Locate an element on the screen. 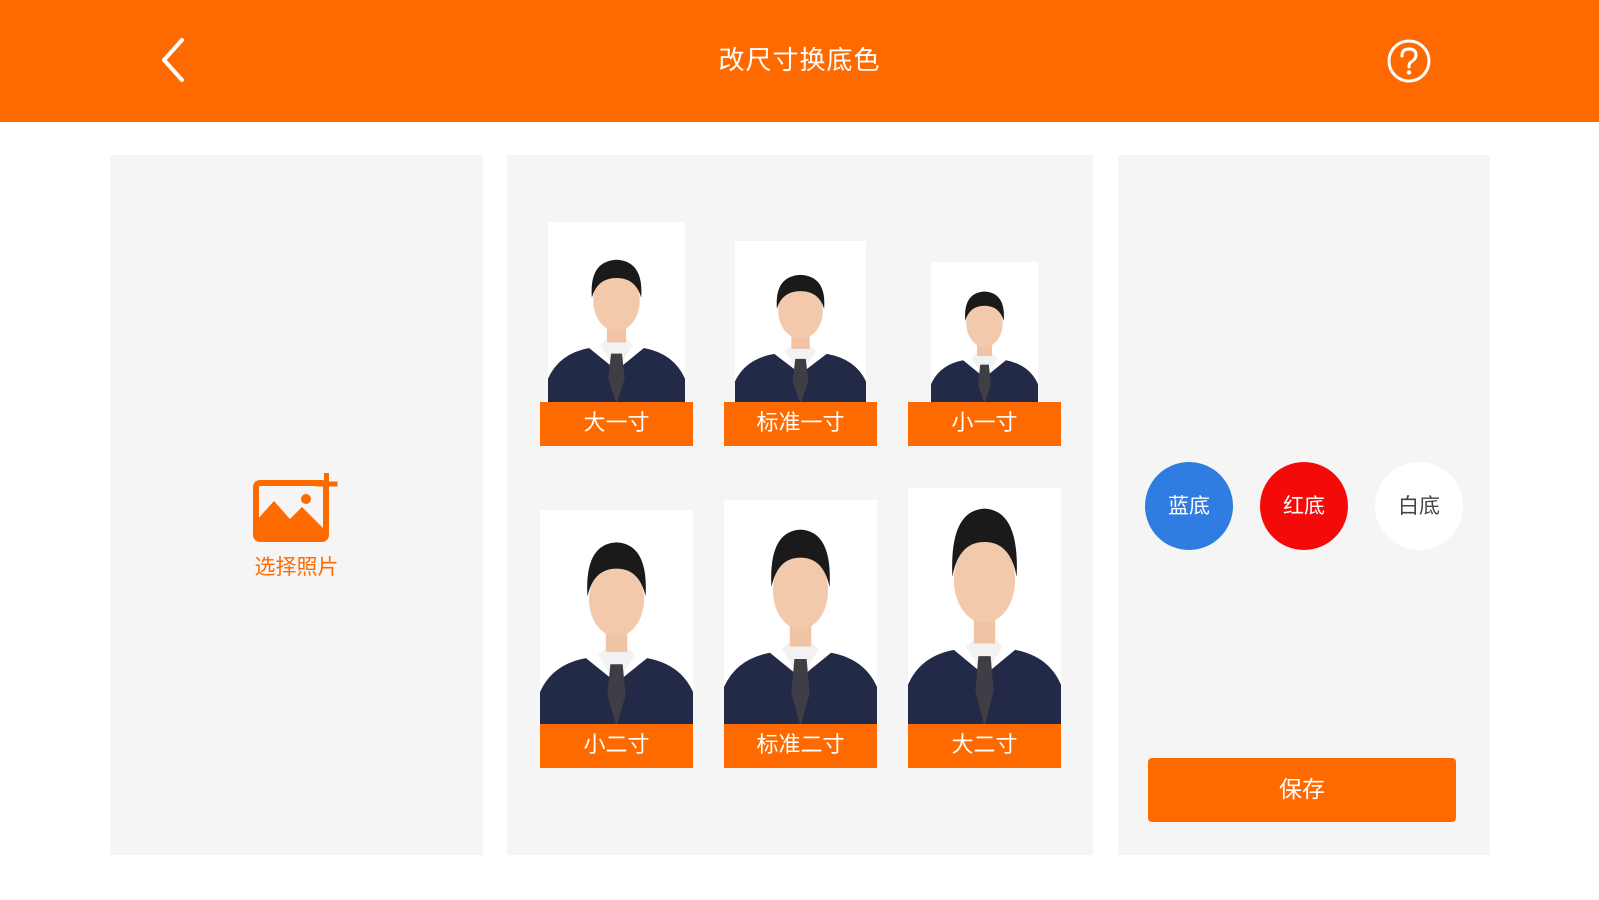 This screenshot has height=900, width=1599. save-button: 保存 is located at coordinates (1302, 790).